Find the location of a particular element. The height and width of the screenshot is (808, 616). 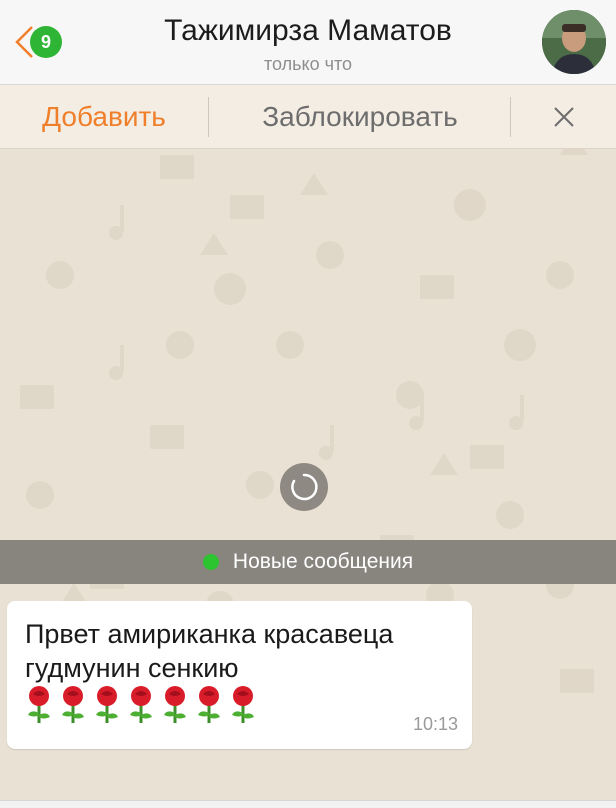

close-button is located at coordinates (564, 116).